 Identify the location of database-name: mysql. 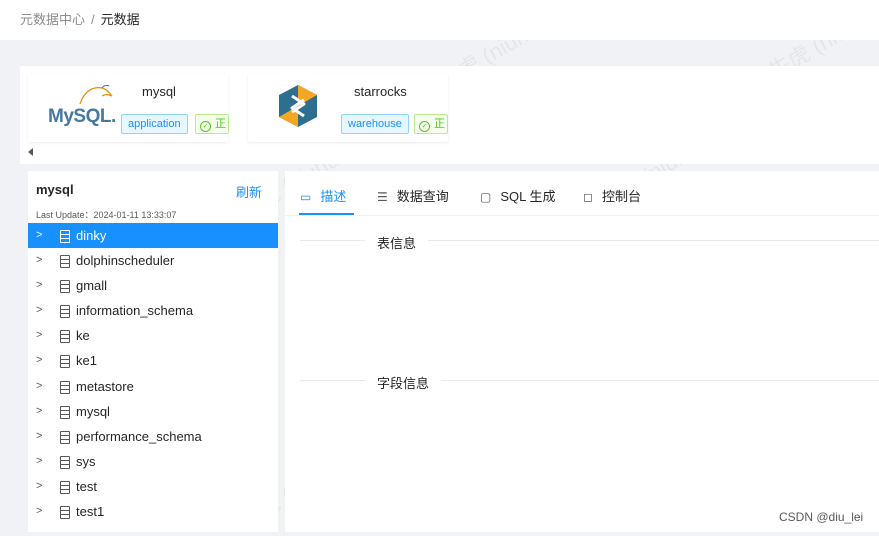
(93, 411).